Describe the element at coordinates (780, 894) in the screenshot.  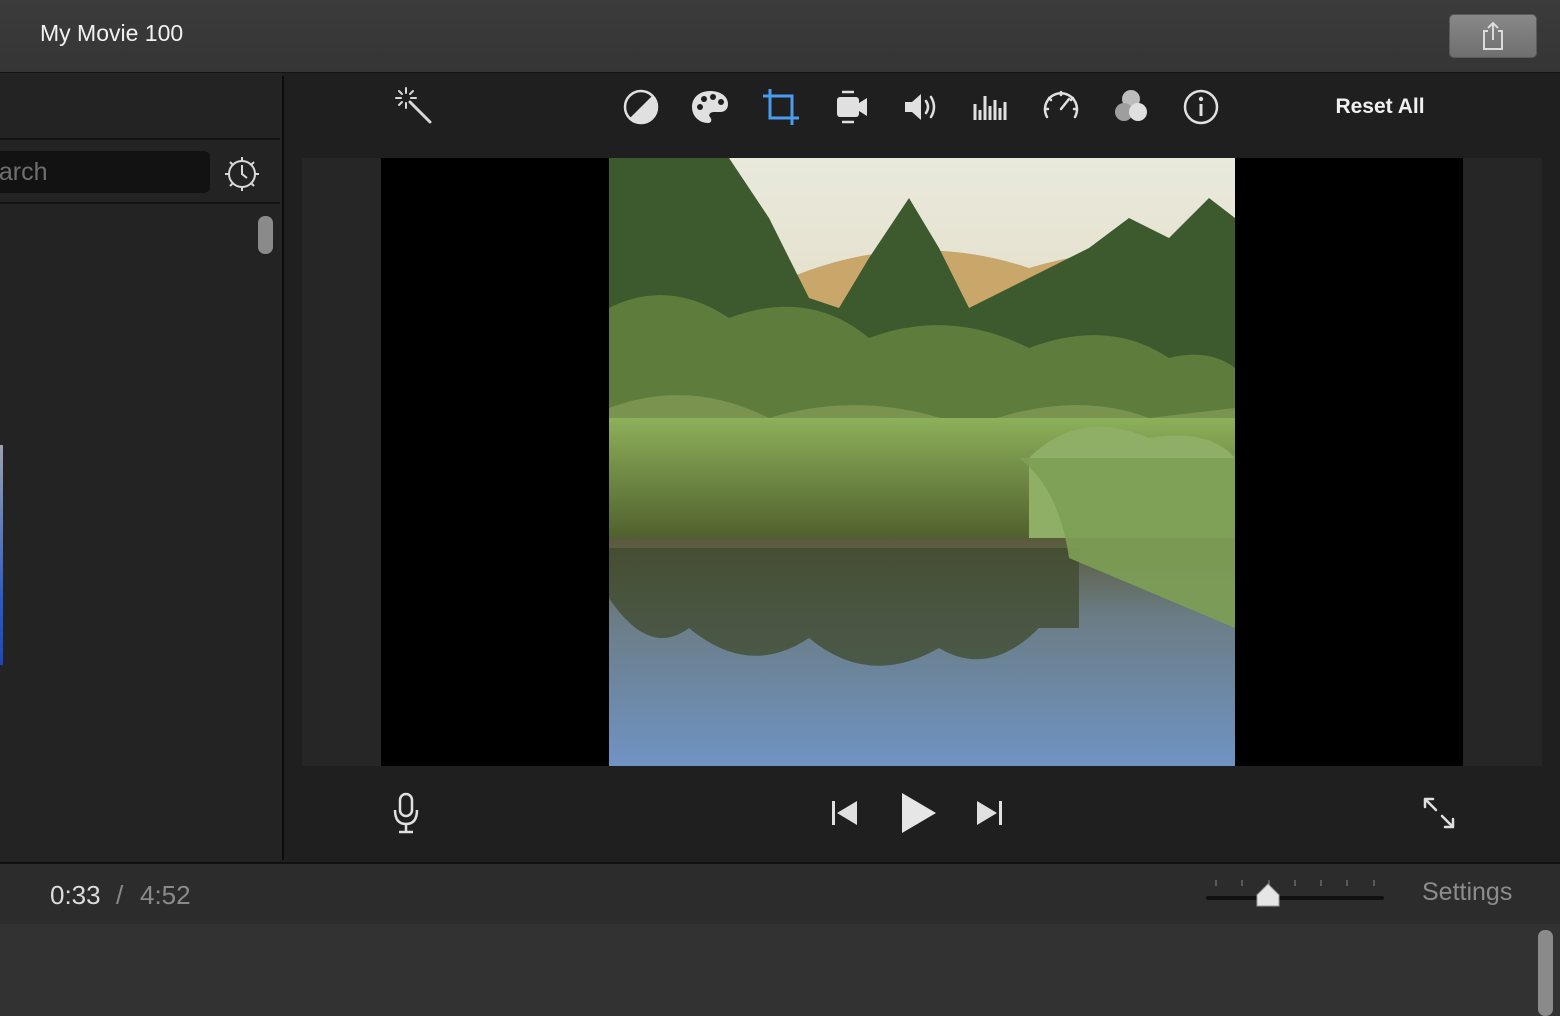
I see `timeline-toolbar` at that location.